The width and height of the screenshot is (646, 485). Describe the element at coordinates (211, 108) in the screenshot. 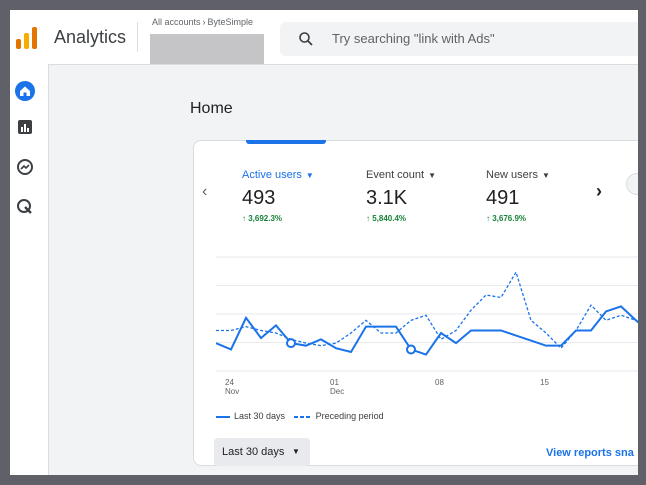

I see `page-title: Home` at that location.